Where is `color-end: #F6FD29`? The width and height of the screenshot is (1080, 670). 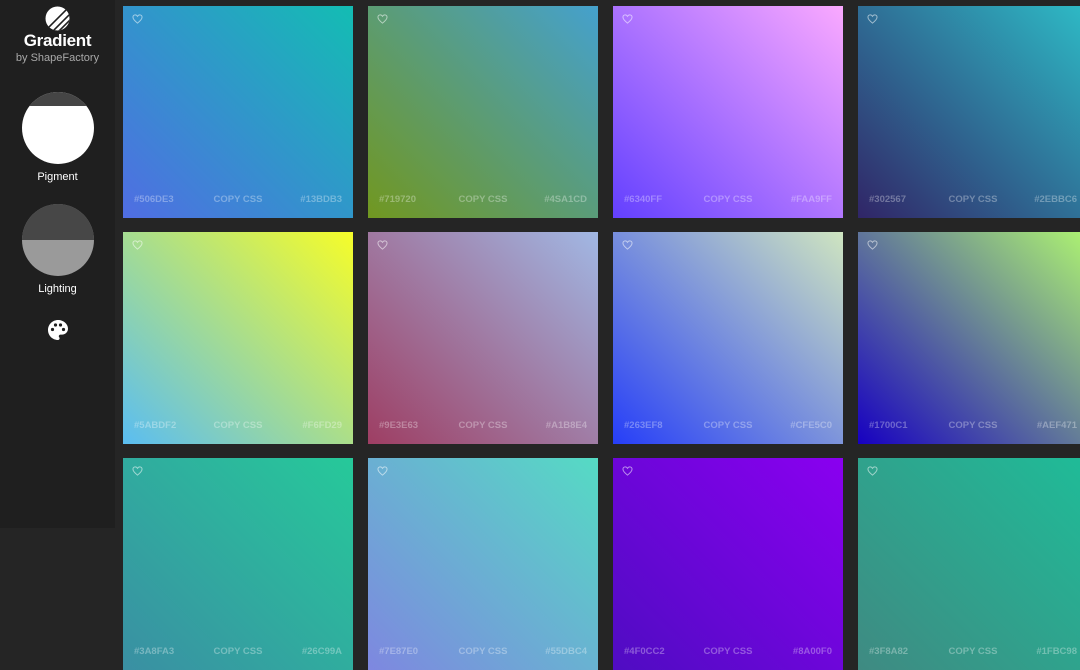 color-end: #F6FD29 is located at coordinates (322, 425).